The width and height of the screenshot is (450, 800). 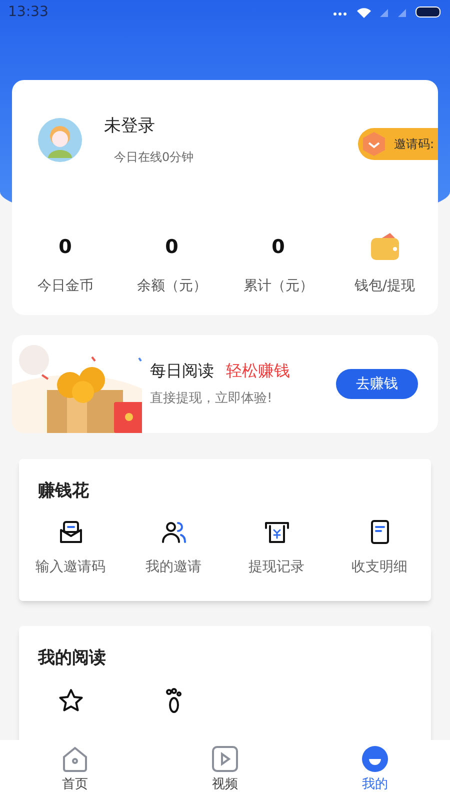 What do you see at coordinates (28, 12) in the screenshot?
I see `status-time: 13:33` at bounding box center [28, 12].